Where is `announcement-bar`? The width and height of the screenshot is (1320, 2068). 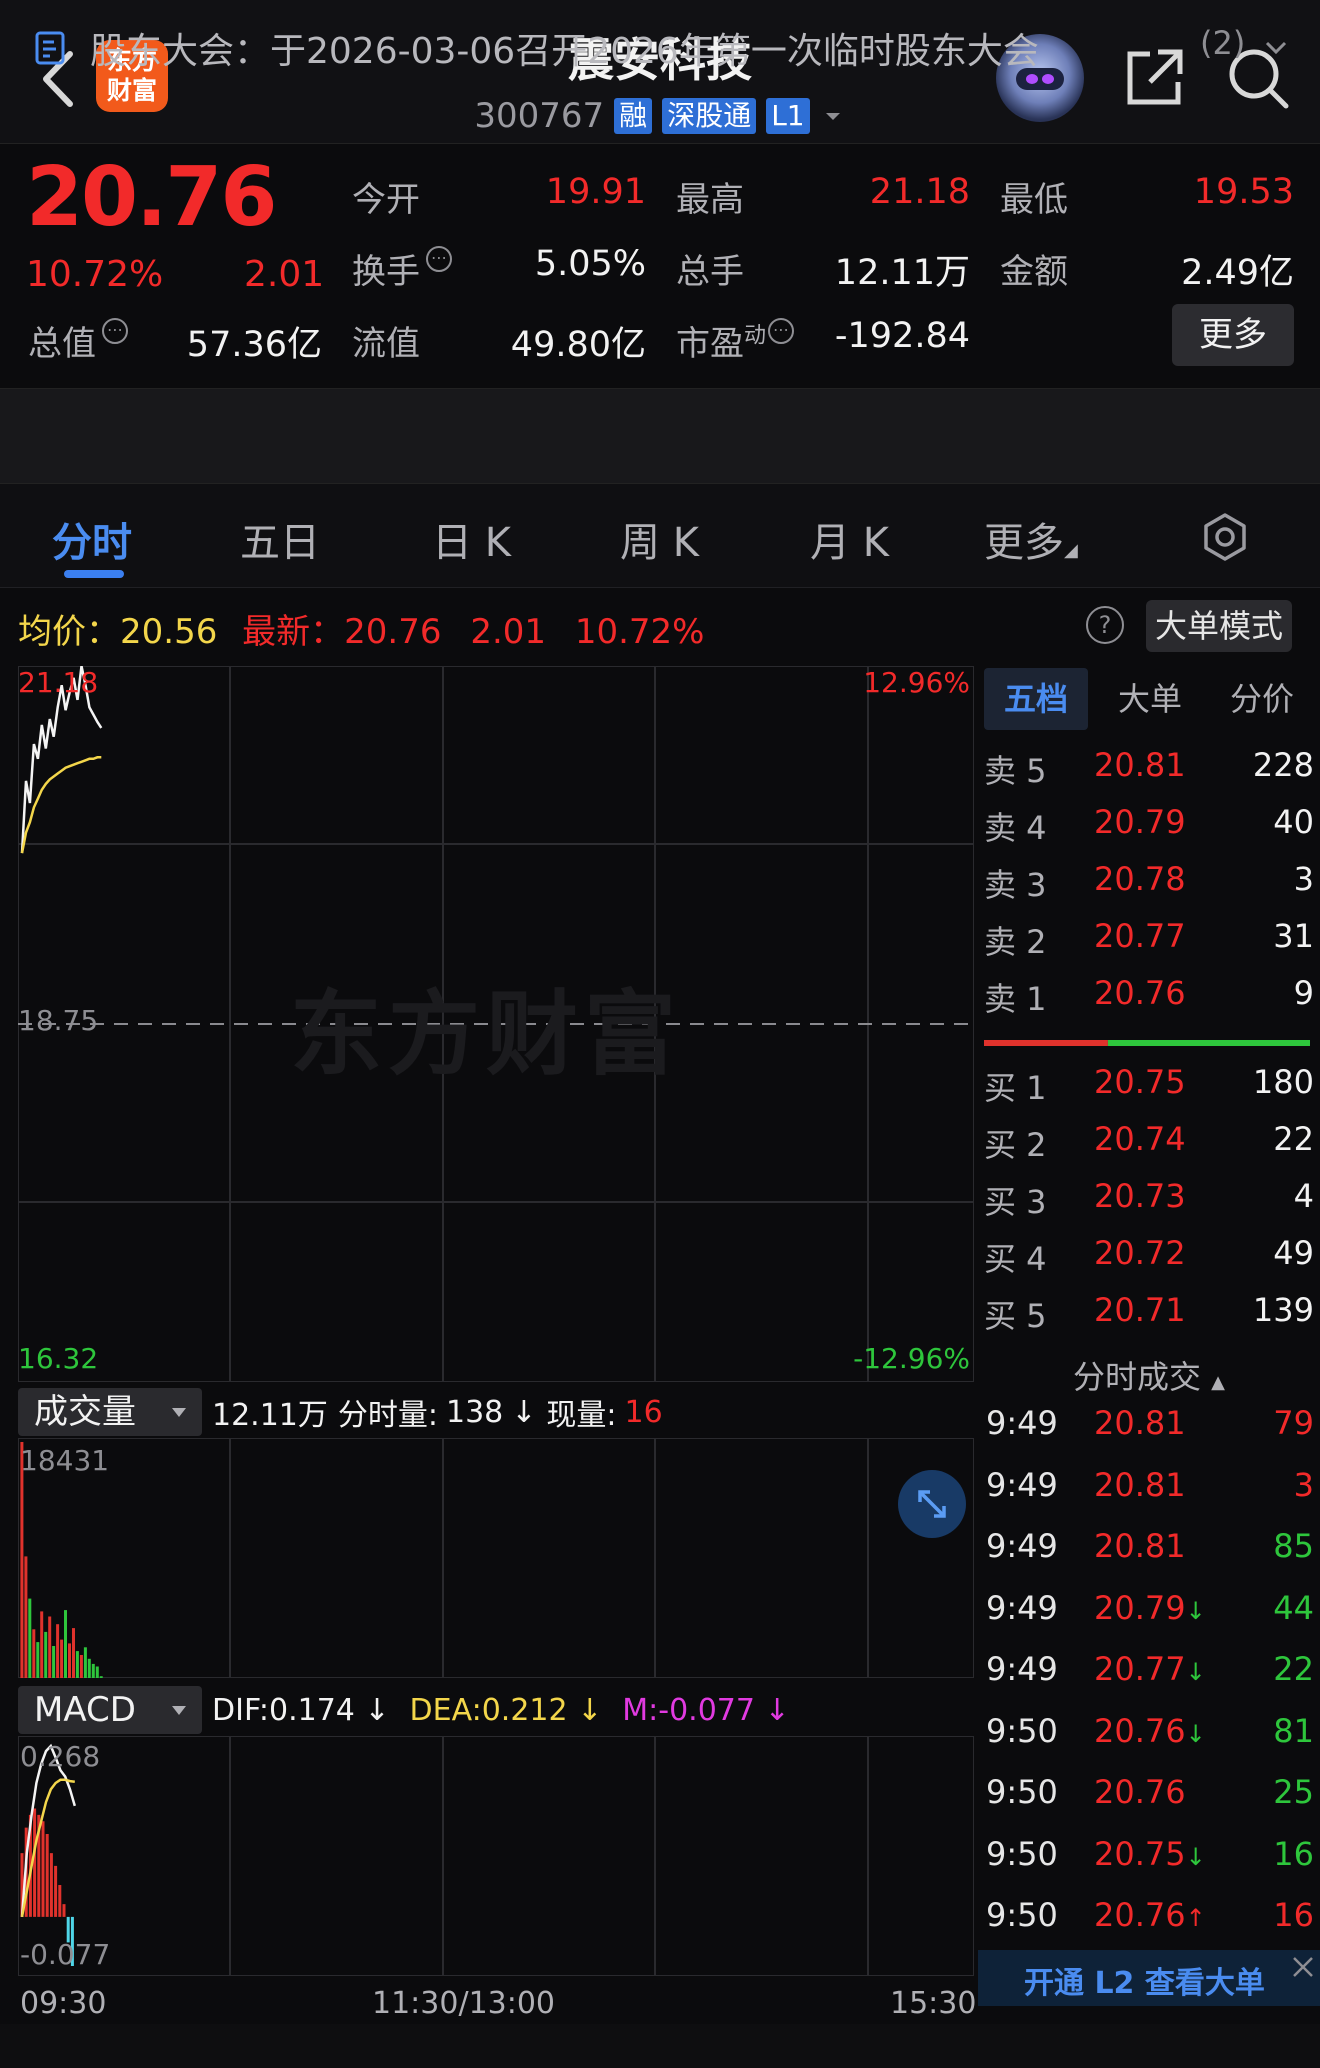 announcement-bar is located at coordinates (660, 436).